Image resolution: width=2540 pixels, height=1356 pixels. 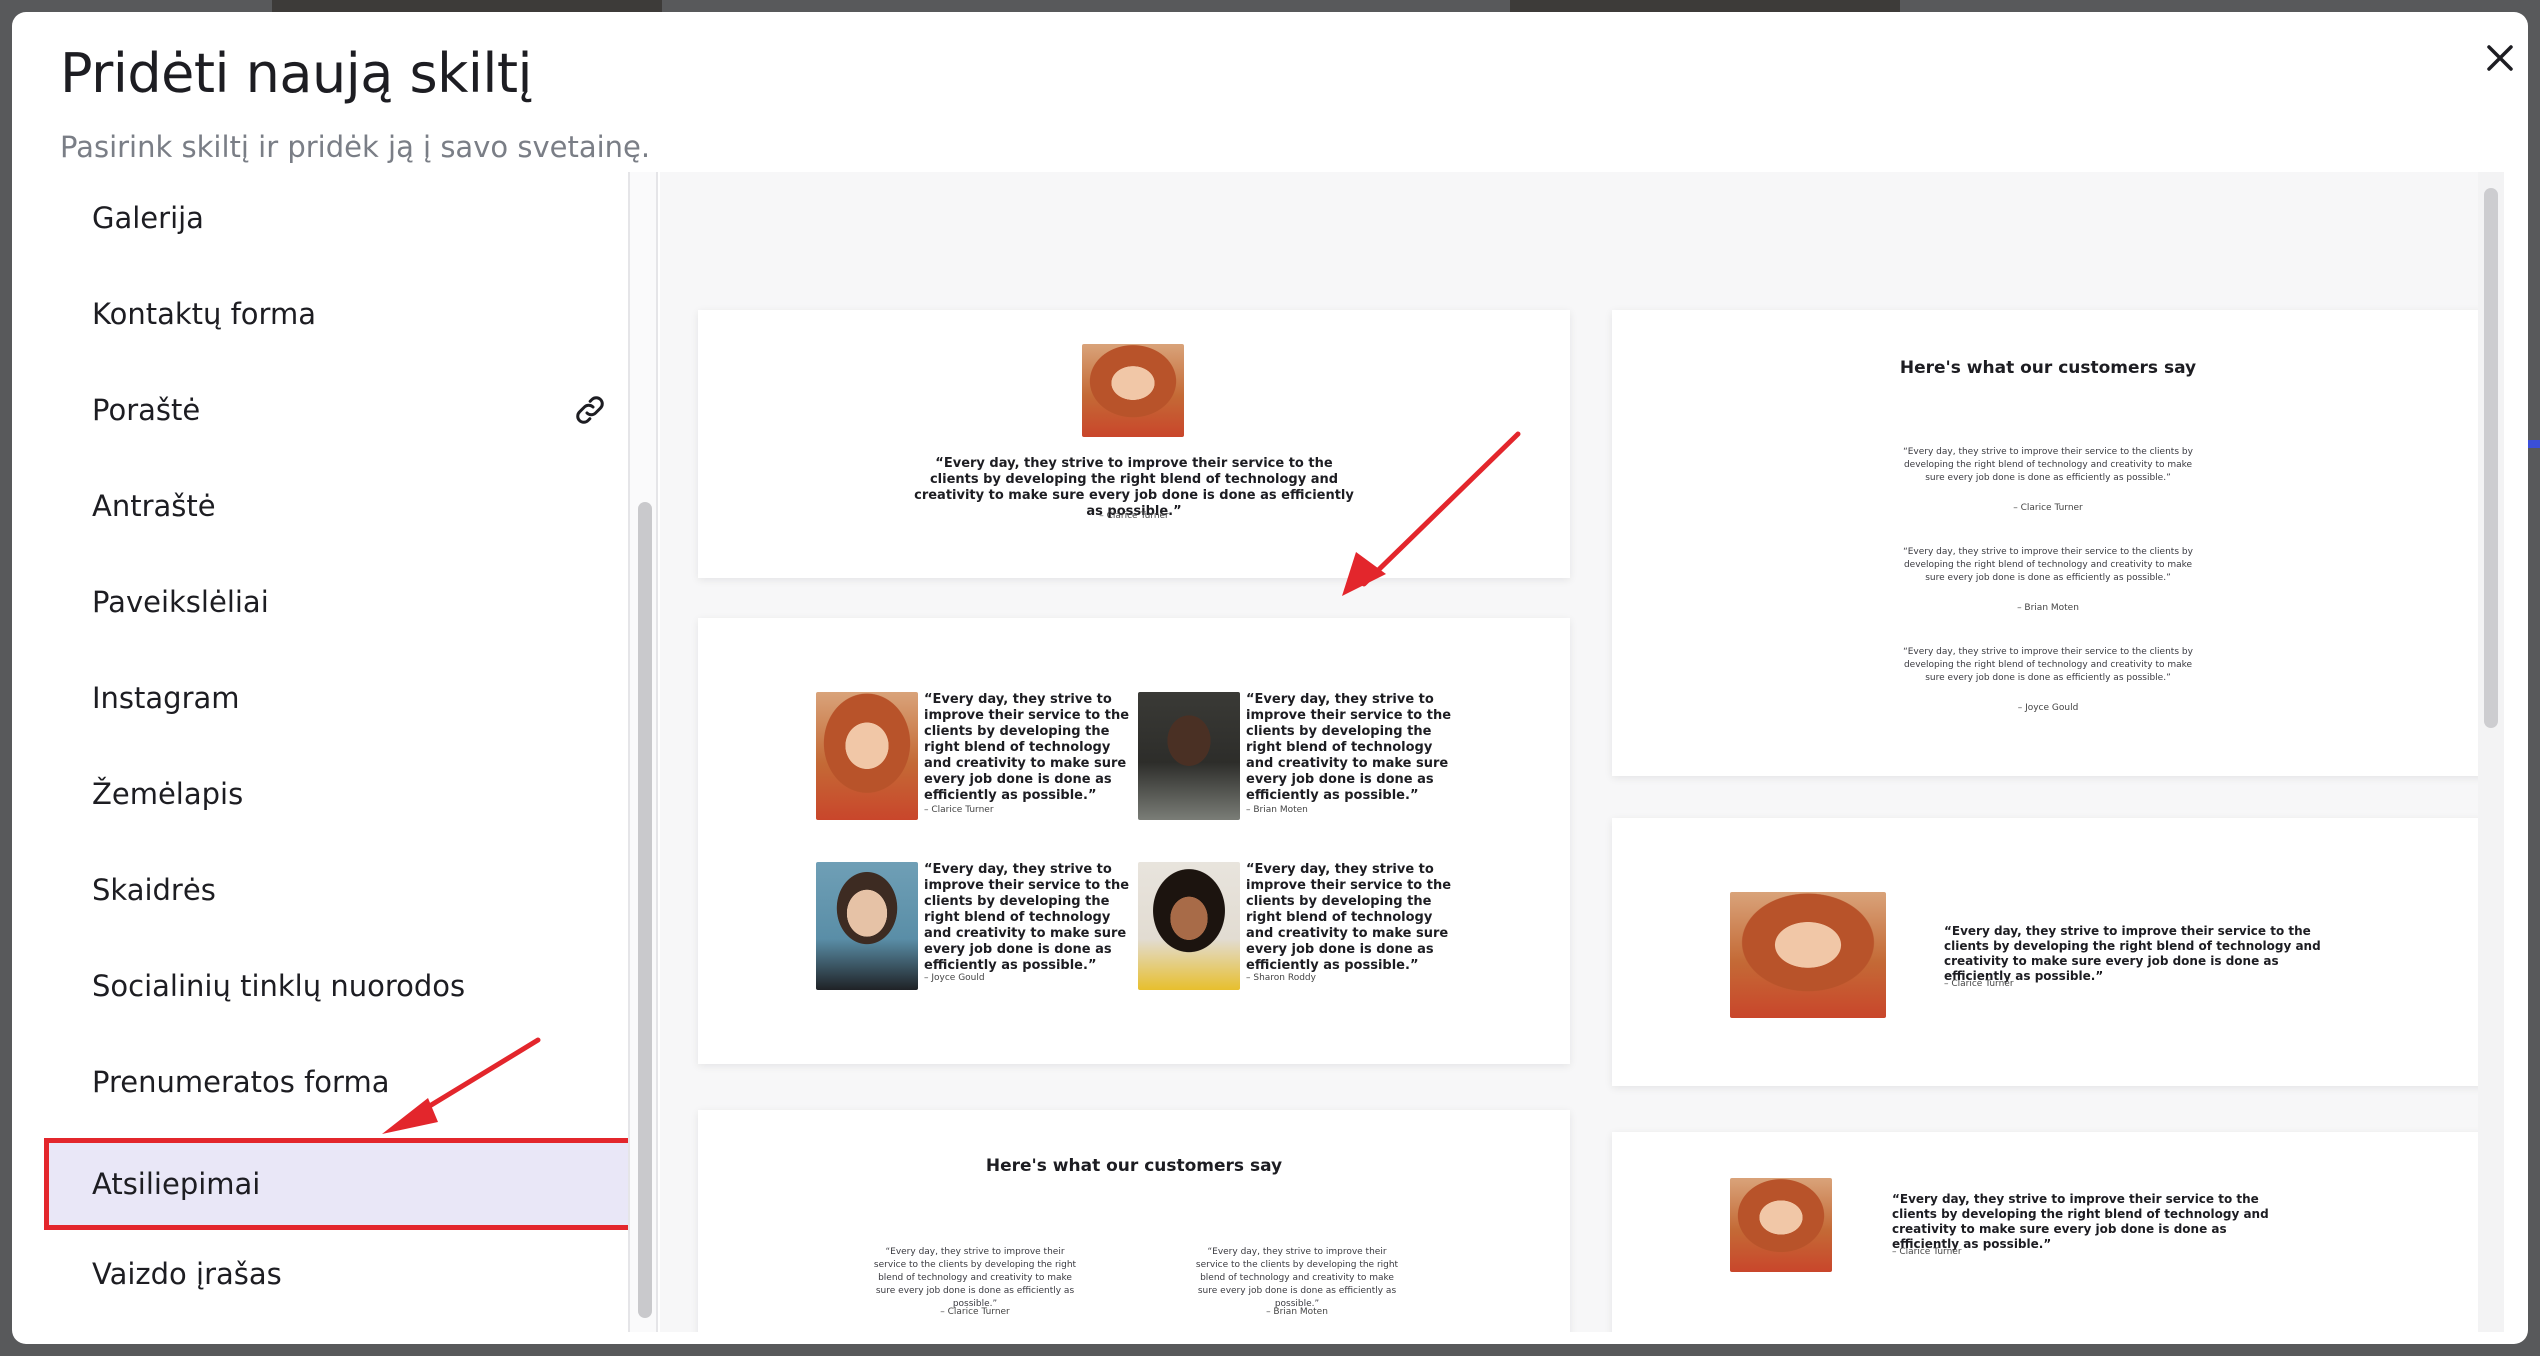 What do you see at coordinates (180, 602) in the screenshot?
I see `sidebar-item-label: Paveikslėliai` at bounding box center [180, 602].